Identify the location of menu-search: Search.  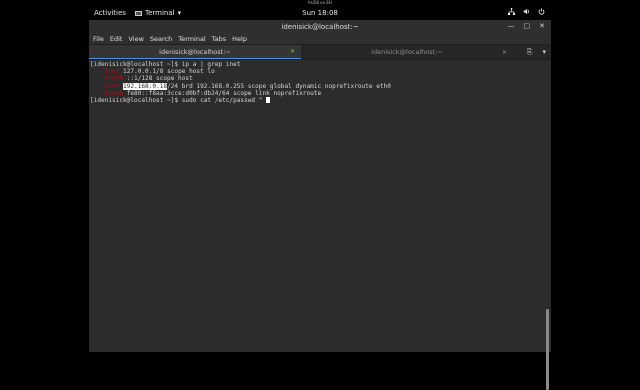
(161, 39).